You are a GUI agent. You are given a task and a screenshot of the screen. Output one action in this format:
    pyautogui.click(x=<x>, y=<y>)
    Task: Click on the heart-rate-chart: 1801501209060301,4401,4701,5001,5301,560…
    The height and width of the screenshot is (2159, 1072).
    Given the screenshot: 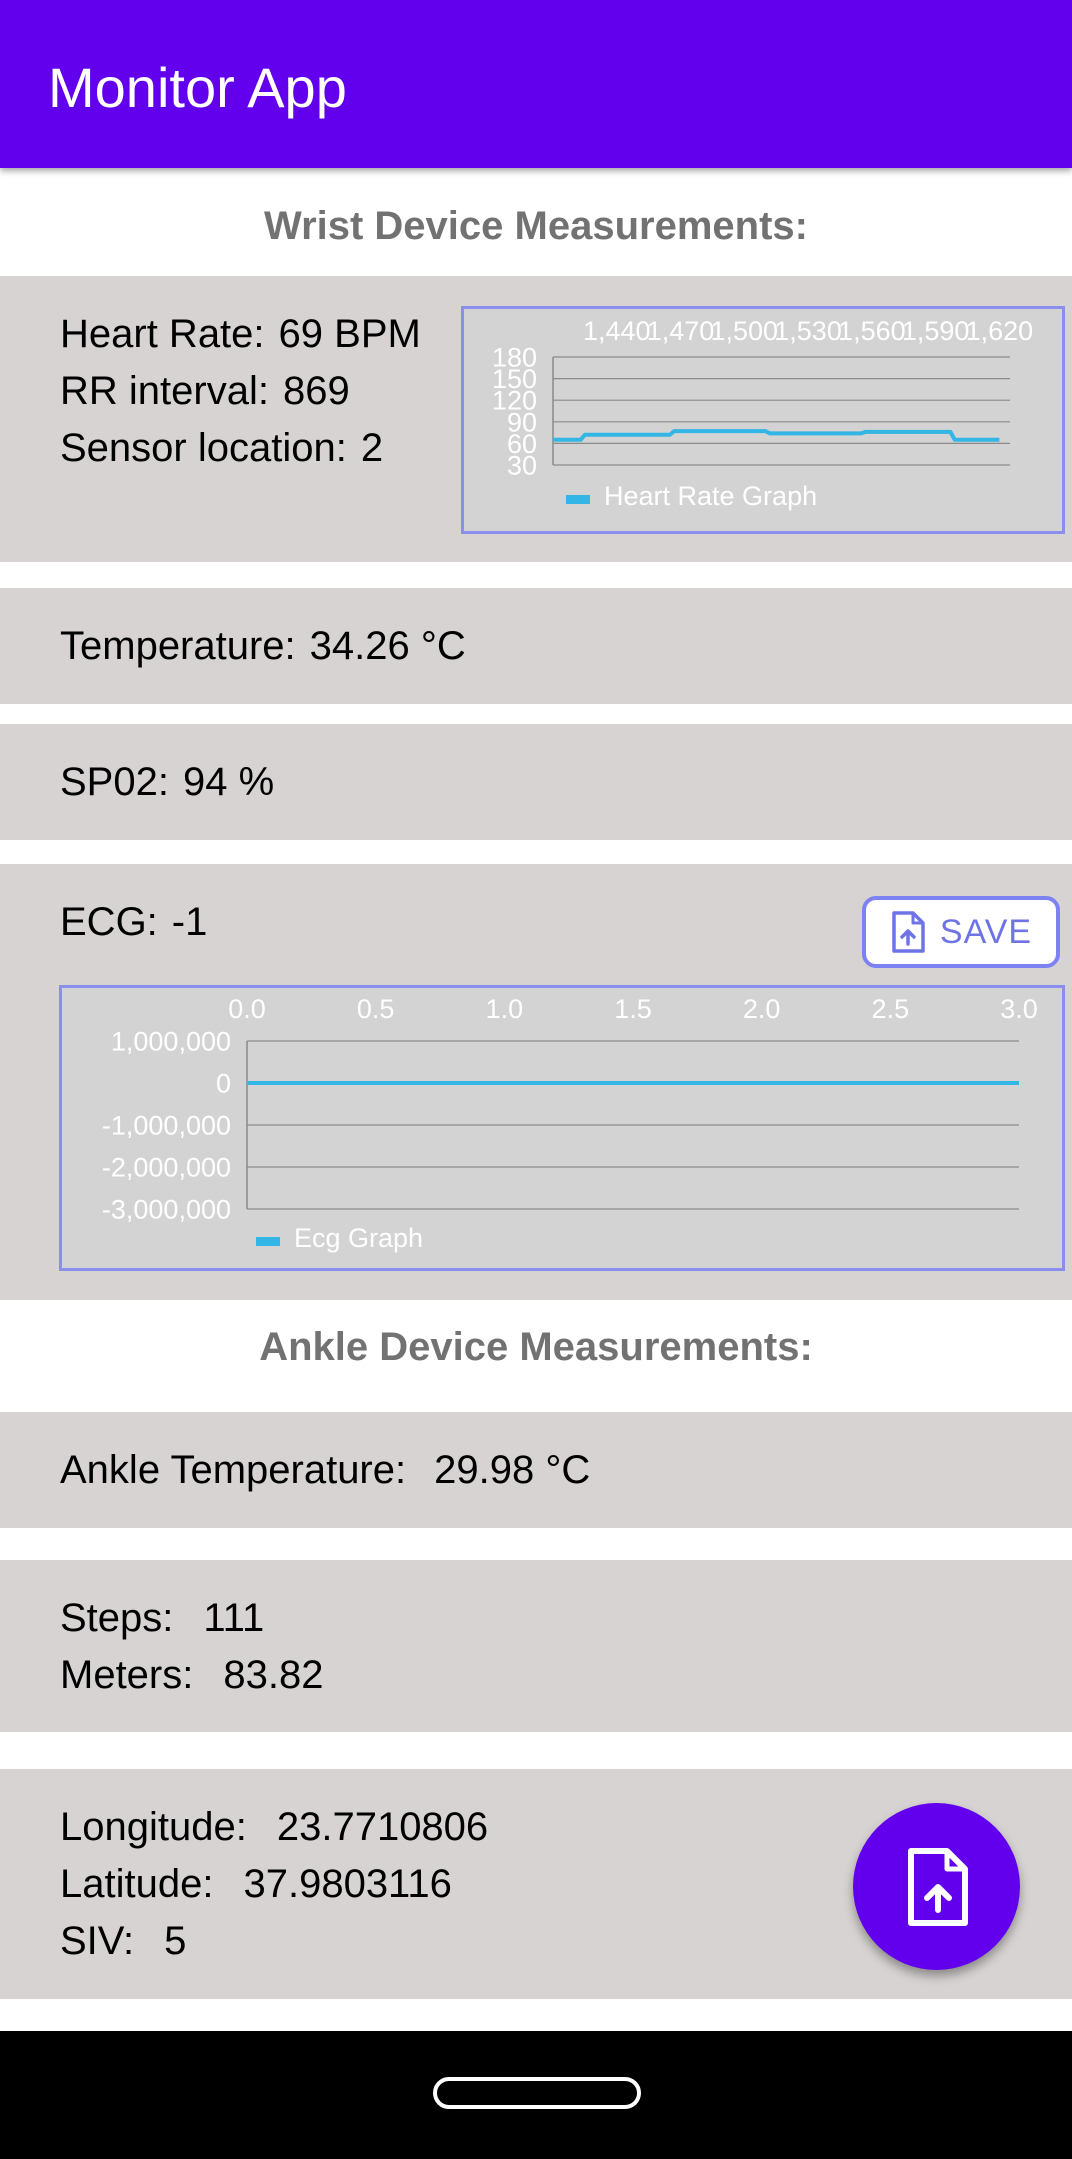 What is the action you would take?
    pyautogui.click(x=763, y=413)
    